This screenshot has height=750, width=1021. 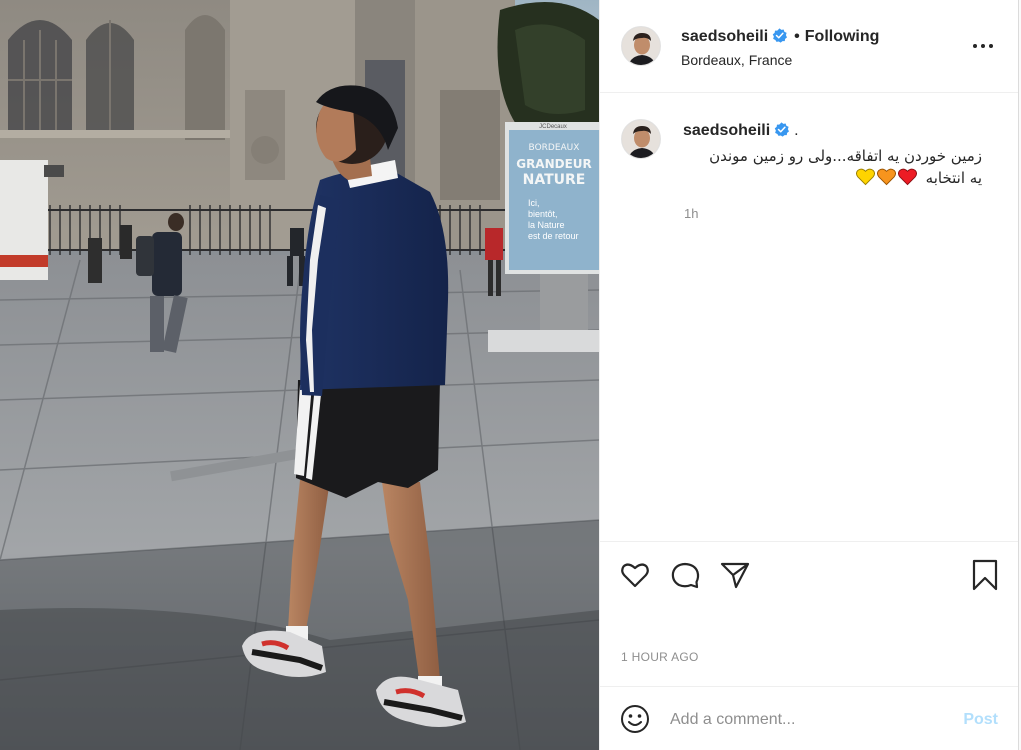 What do you see at coordinates (886, 180) in the screenshot?
I see `orange-heart-icon` at bounding box center [886, 180].